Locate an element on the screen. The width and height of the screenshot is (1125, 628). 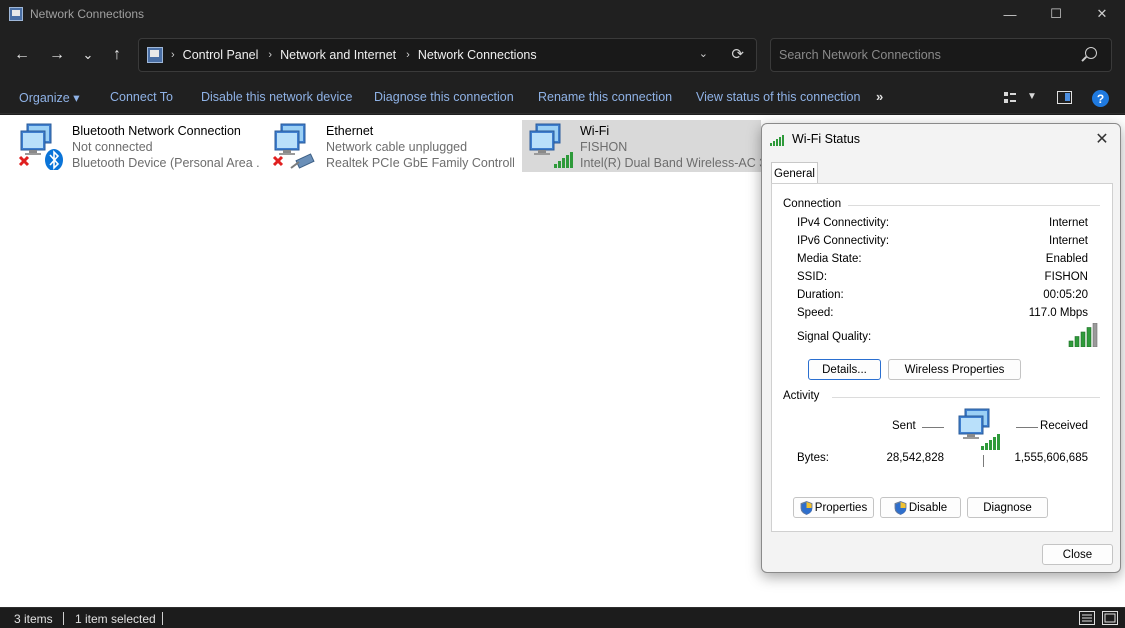
help-icon: ? is located at coordinates (1100, 98).